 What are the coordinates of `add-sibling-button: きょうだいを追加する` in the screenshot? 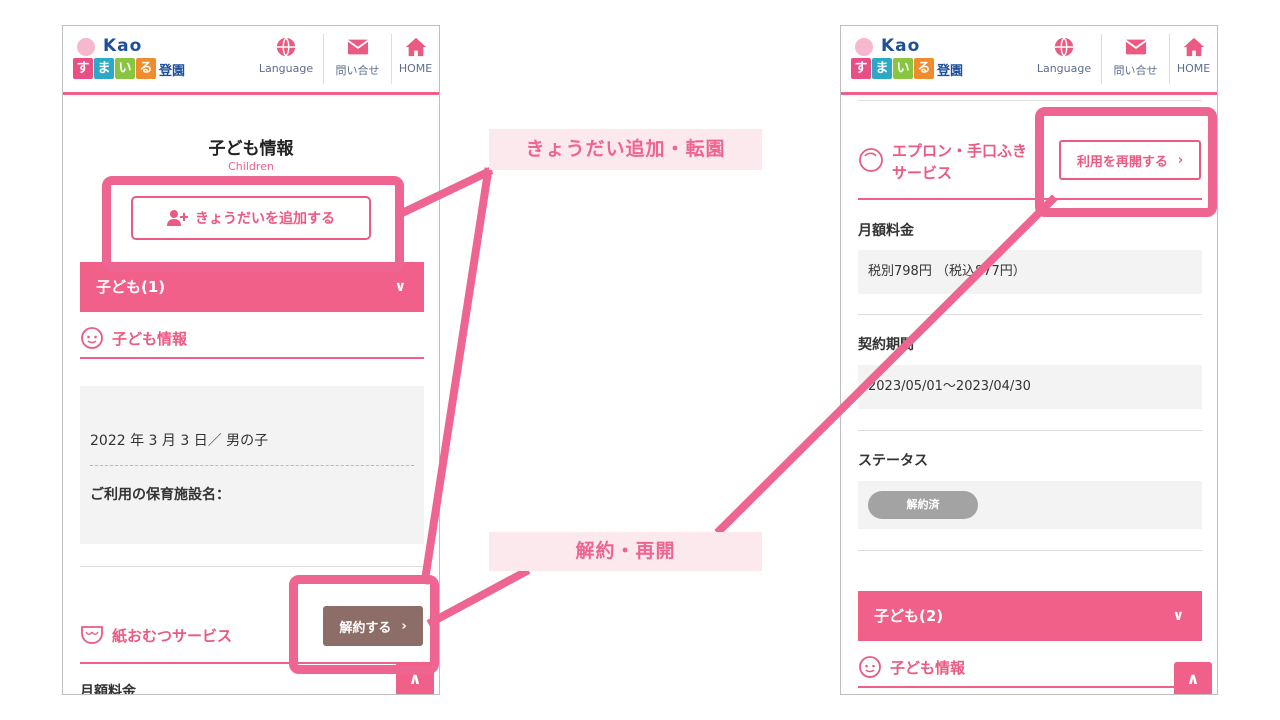 It's located at (251, 218).